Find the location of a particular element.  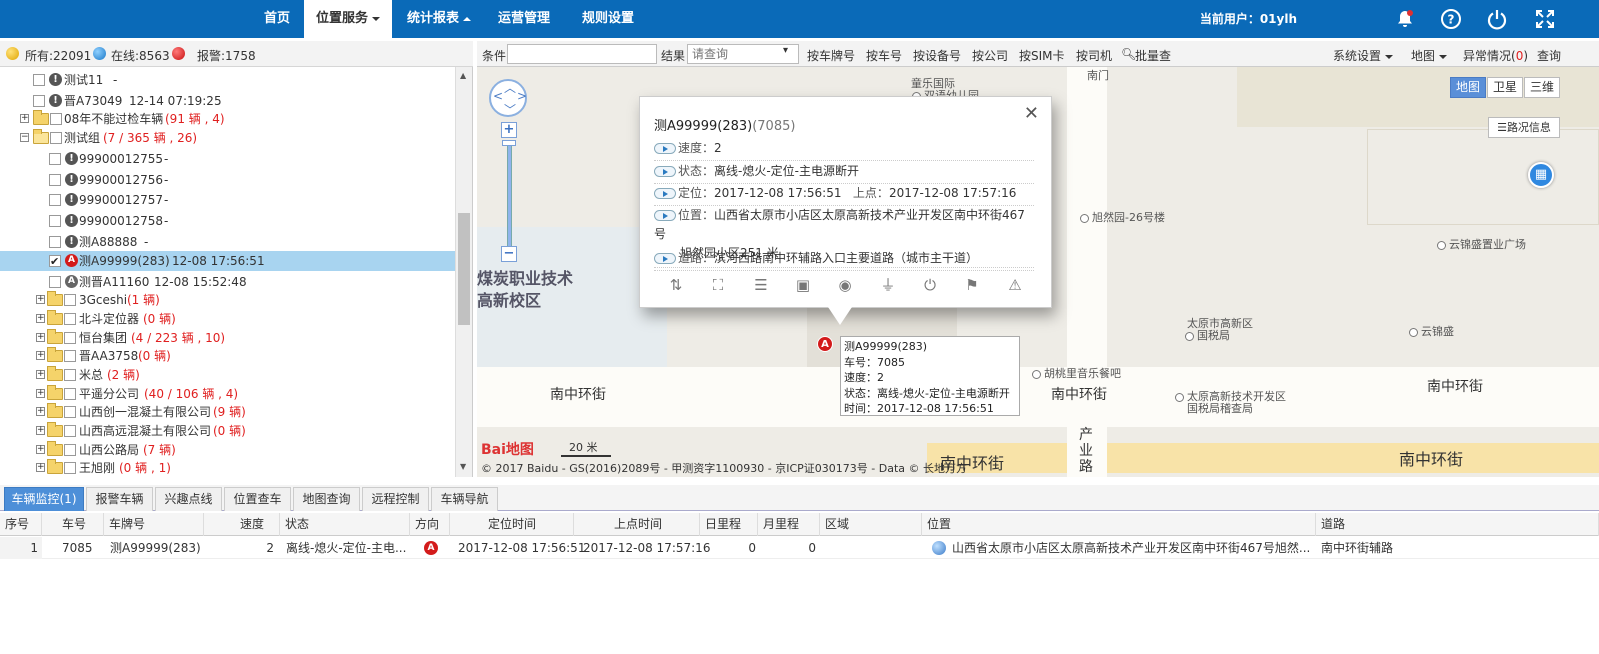

tab-location-search: 位置查车 is located at coordinates (257, 499).